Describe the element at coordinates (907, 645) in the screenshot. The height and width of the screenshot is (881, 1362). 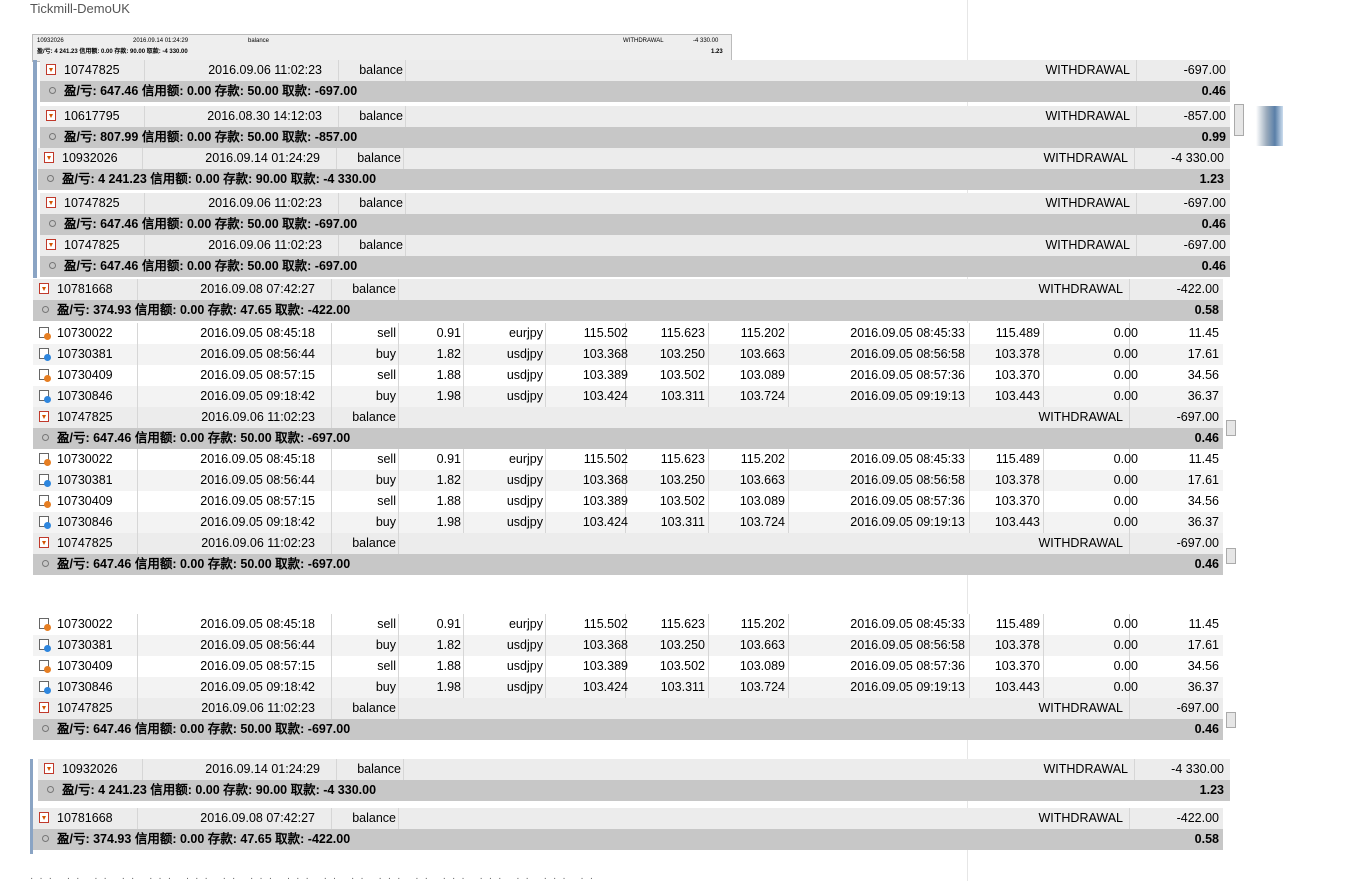
I see `trade-close-time: 2016.09.05 08:56:58` at that location.